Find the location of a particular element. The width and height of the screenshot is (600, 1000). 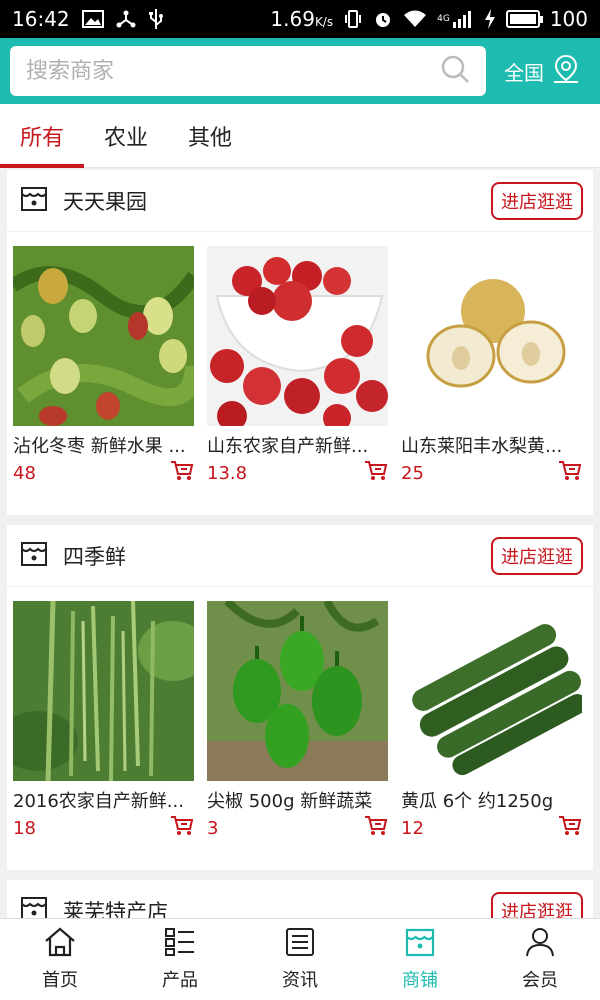

product-card: 2016农家自产新鲜... 18 is located at coordinates (103, 721).